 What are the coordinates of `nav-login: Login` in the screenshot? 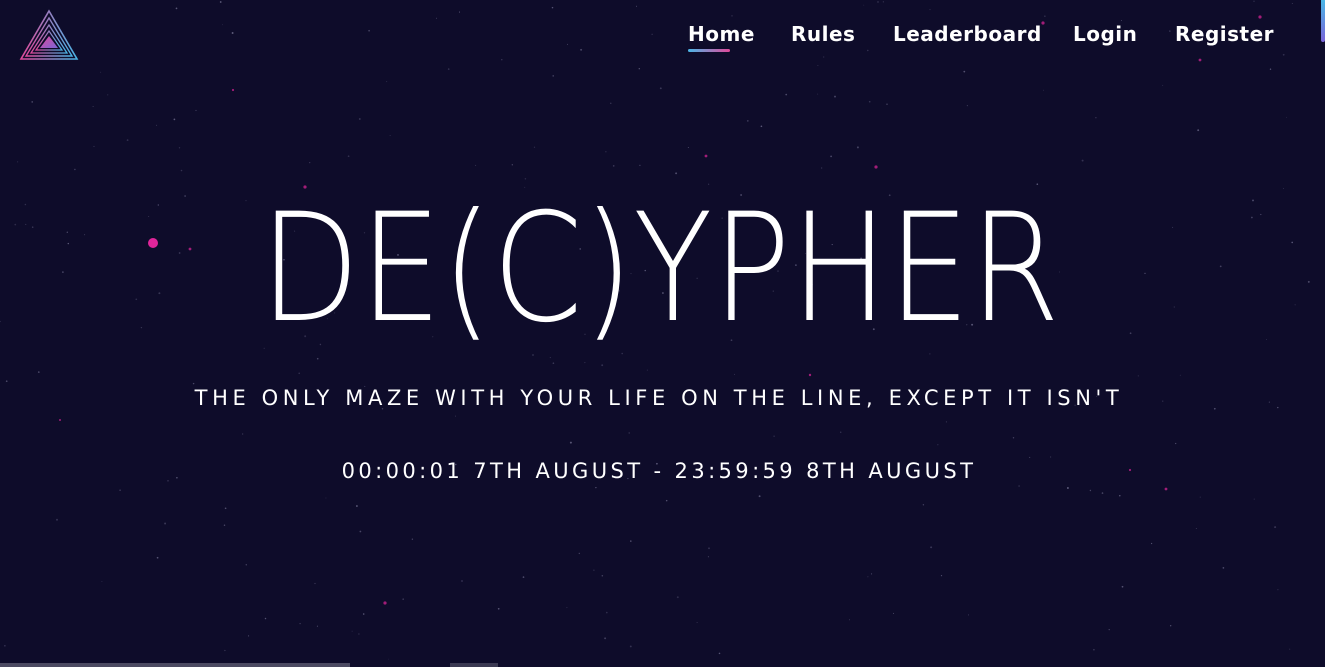 It's located at (1105, 34).